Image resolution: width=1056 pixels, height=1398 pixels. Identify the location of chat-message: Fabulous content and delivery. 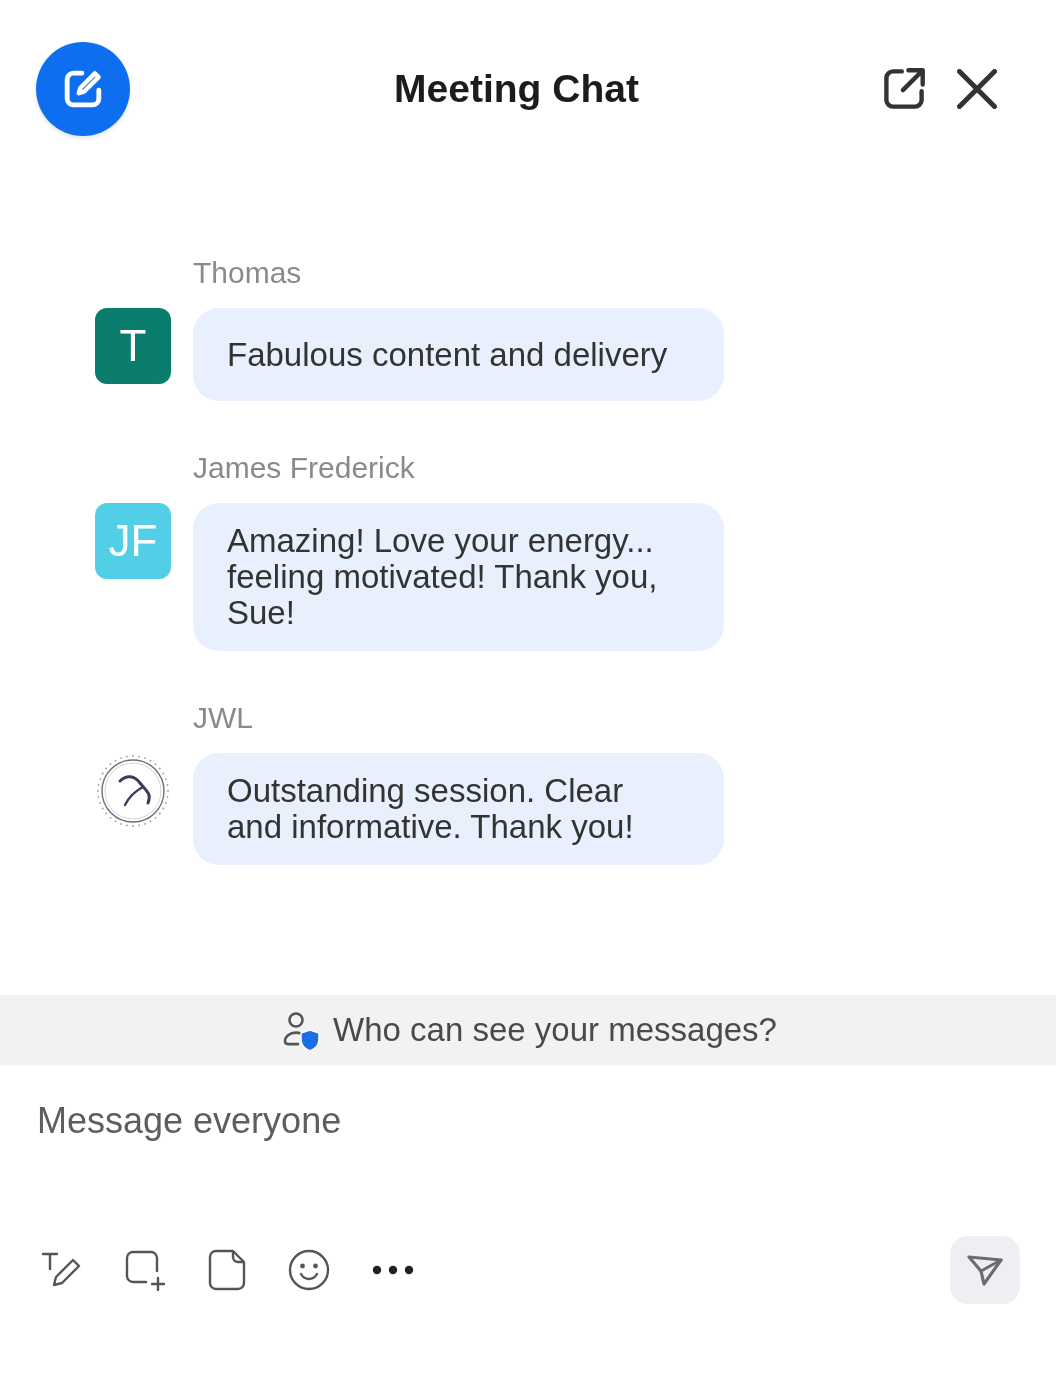
(458, 354).